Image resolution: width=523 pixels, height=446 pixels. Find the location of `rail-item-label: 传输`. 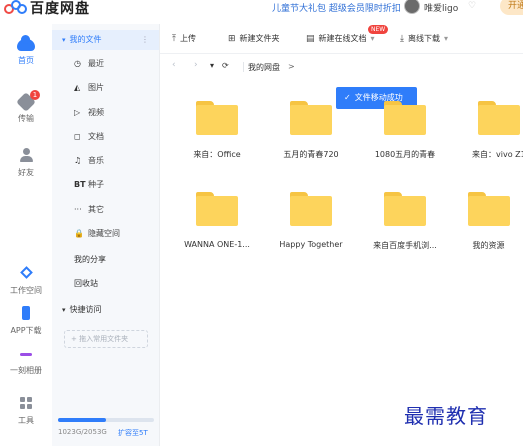

rail-item-label: 传输 is located at coordinates (26, 118).